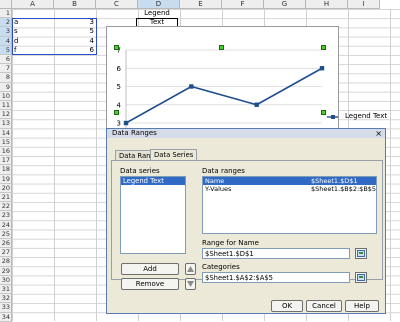 Image resolution: width=400 pixels, height=322 pixels. I want to click on row-header-22: 22, so click(6, 207).